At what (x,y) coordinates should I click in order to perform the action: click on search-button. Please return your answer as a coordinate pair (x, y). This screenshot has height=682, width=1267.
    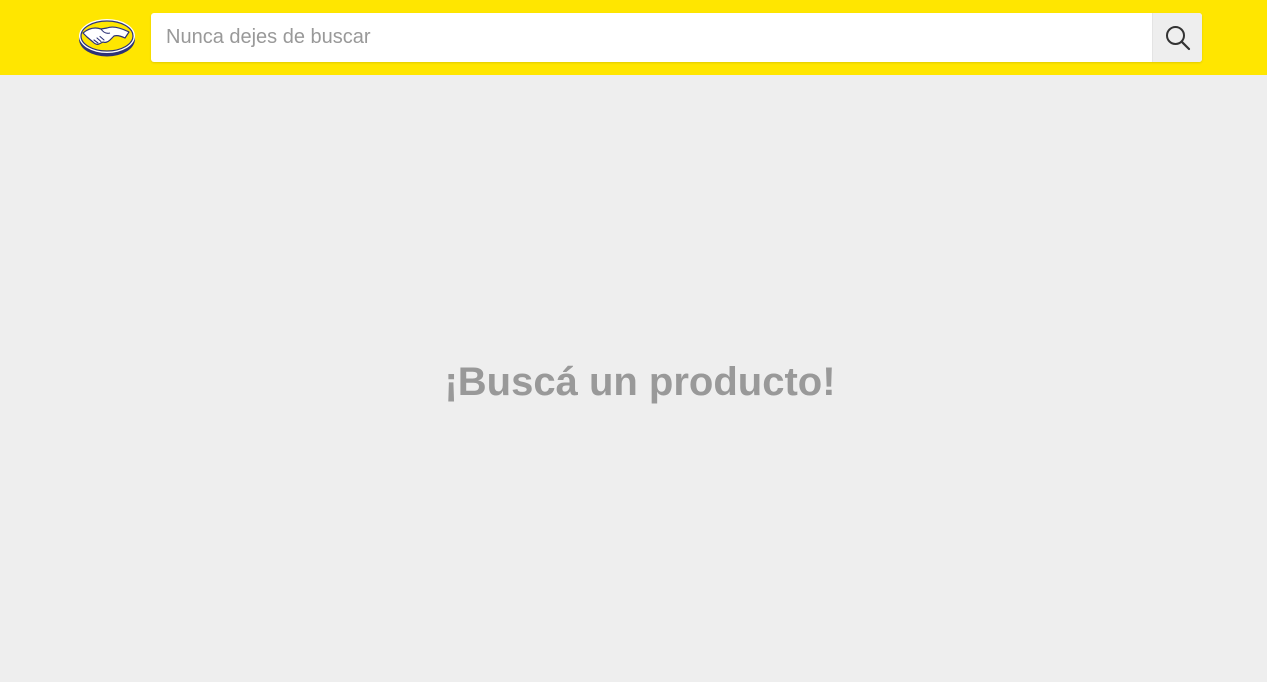
    Looking at the image, I should click on (1177, 37).